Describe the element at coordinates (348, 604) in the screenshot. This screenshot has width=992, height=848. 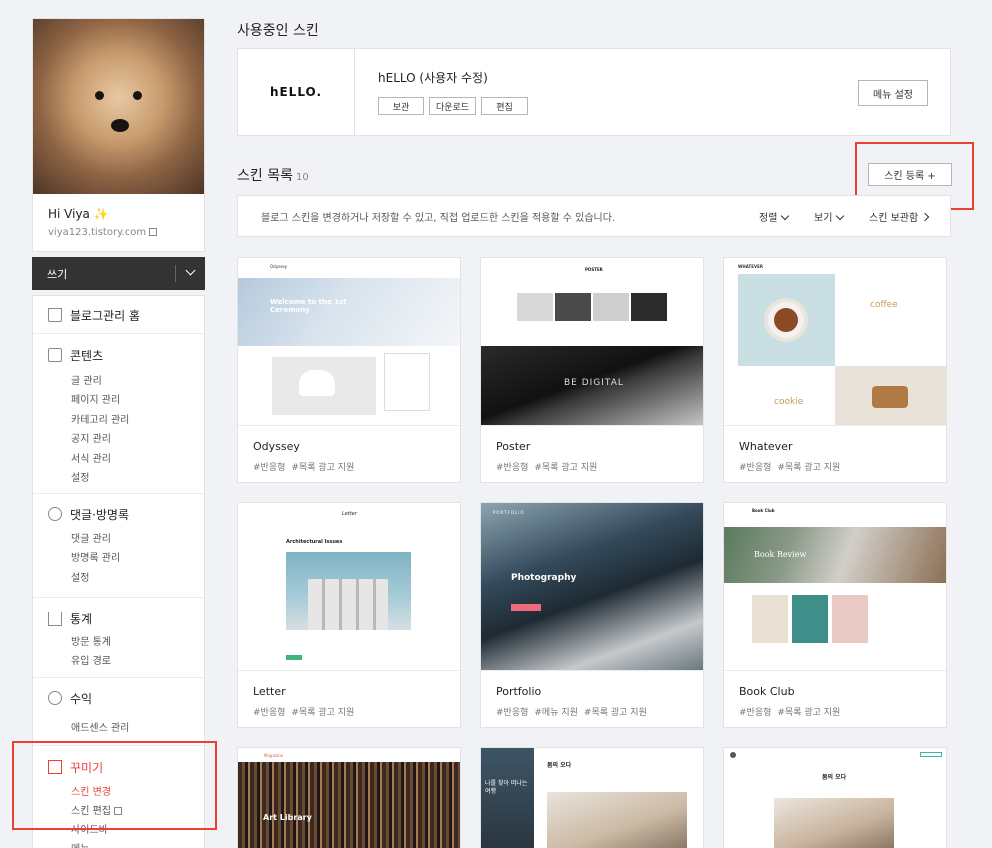
I see `preview-building` at that location.